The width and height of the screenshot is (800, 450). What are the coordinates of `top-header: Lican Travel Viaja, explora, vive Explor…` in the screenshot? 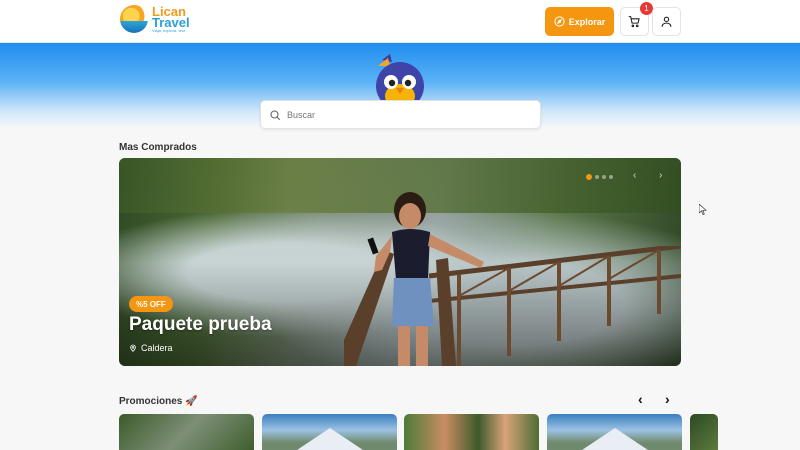 It's located at (400, 21).